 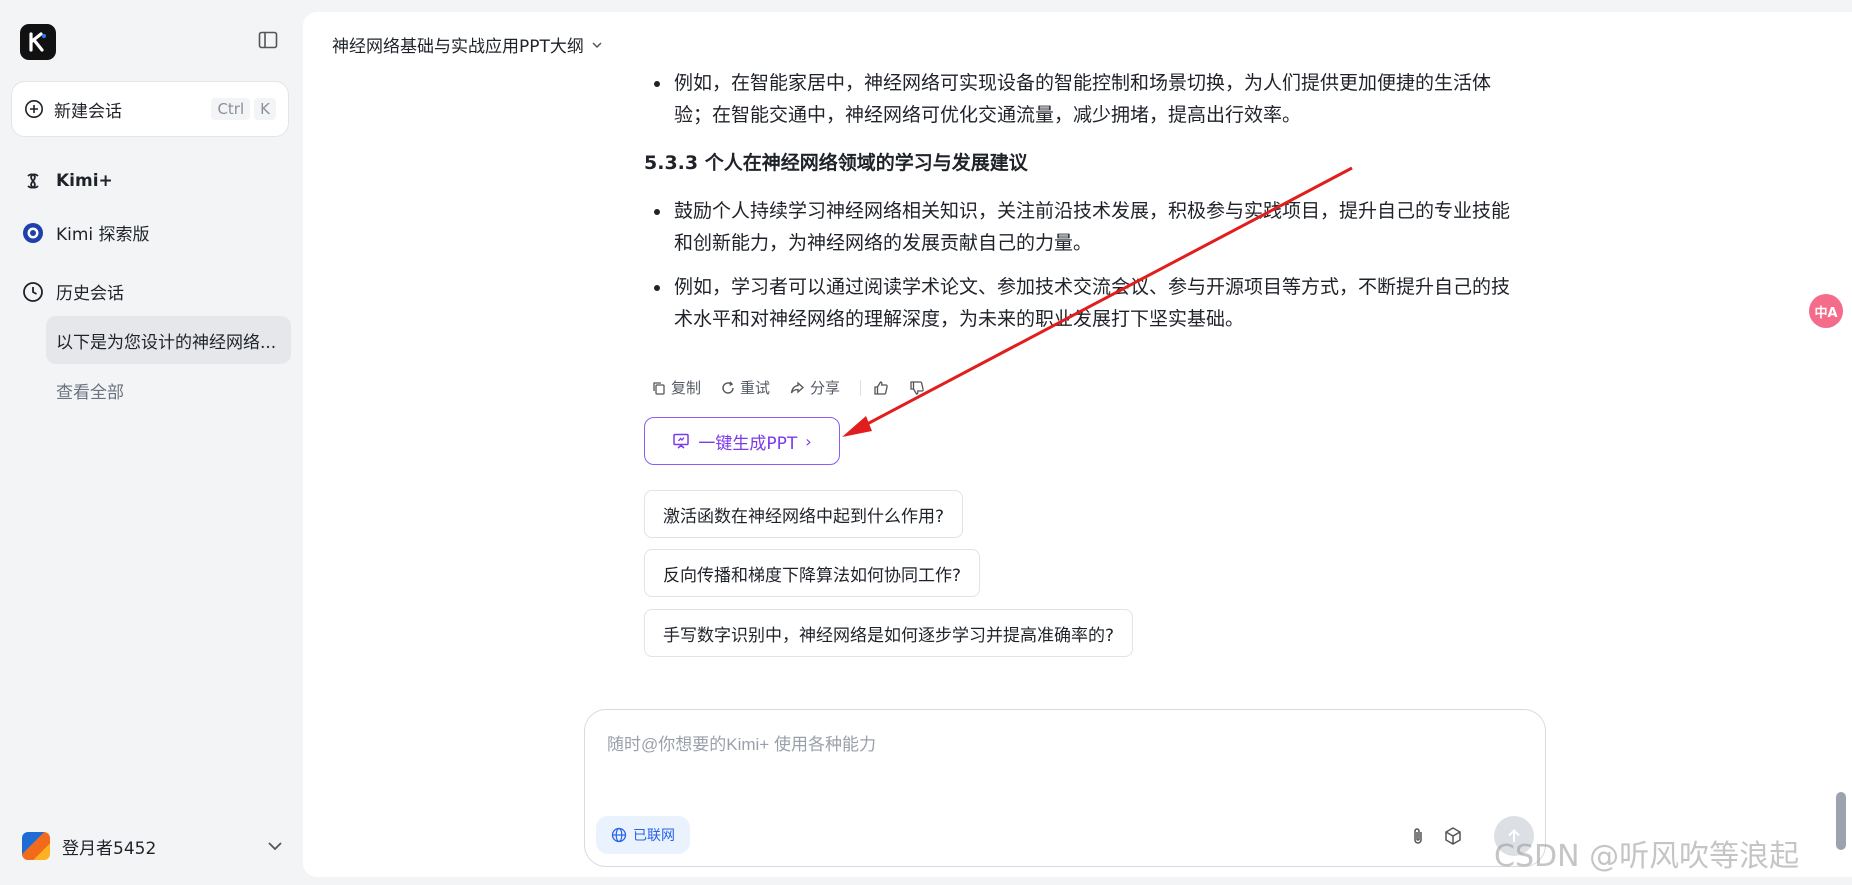 I want to click on kimi-plus-icon, so click(x=33, y=181).